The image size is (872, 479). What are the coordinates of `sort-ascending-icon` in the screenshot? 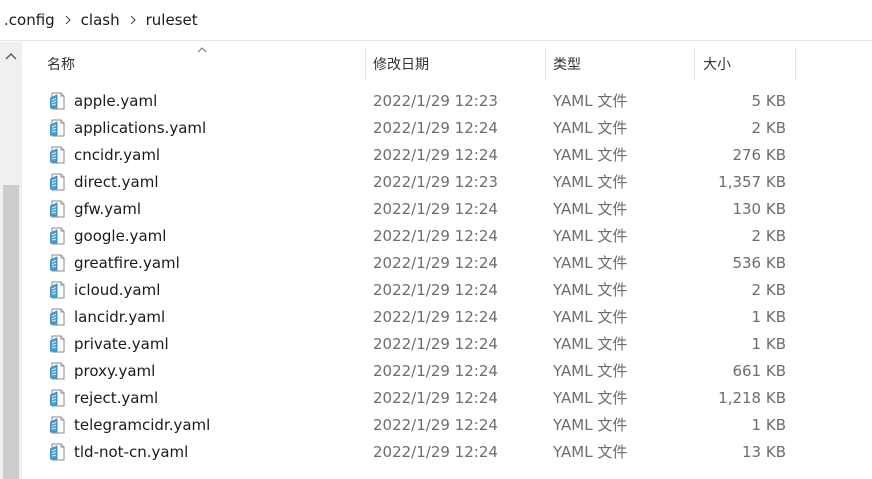 It's located at (202, 50).